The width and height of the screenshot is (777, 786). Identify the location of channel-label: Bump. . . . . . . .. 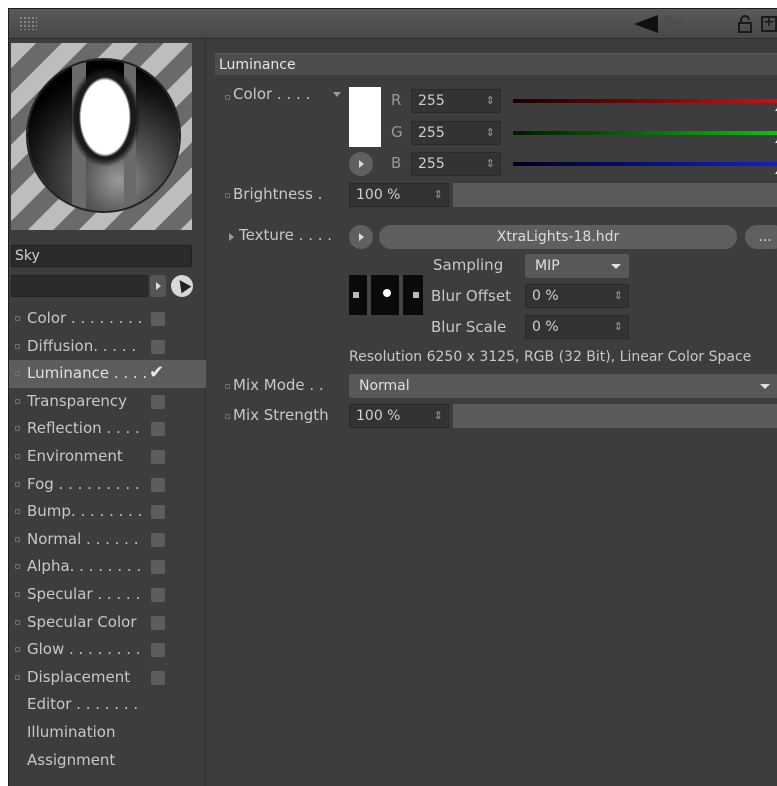
(85, 511).